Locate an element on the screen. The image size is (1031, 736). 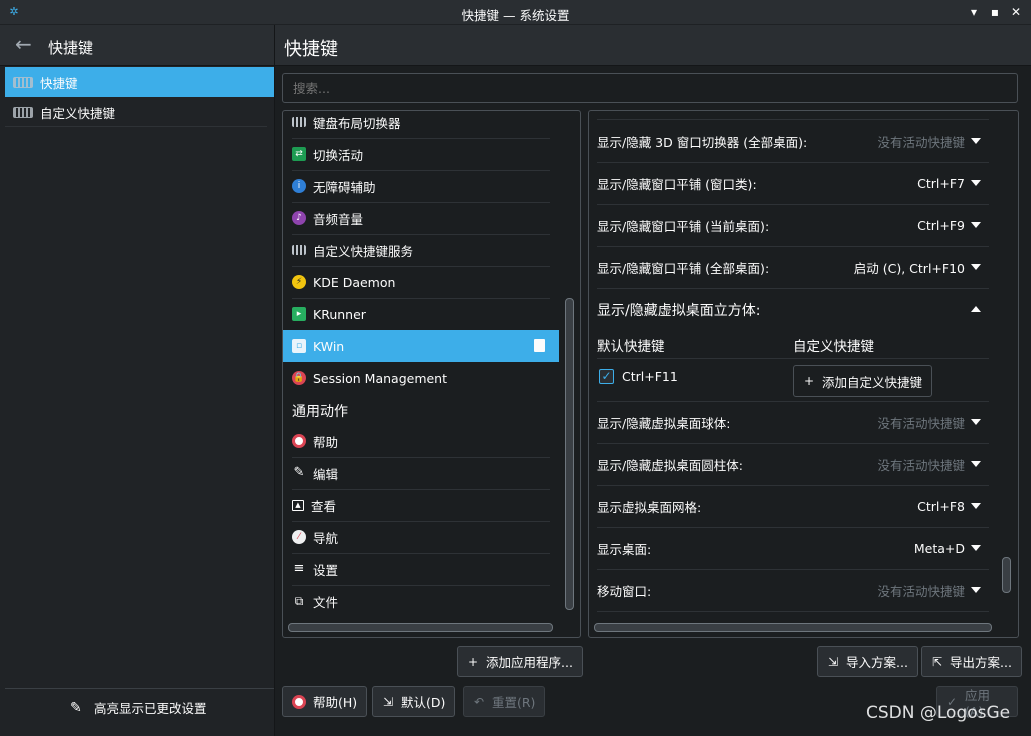
default-shortcut-value: Ctrl+F11 is located at coordinates (650, 376).